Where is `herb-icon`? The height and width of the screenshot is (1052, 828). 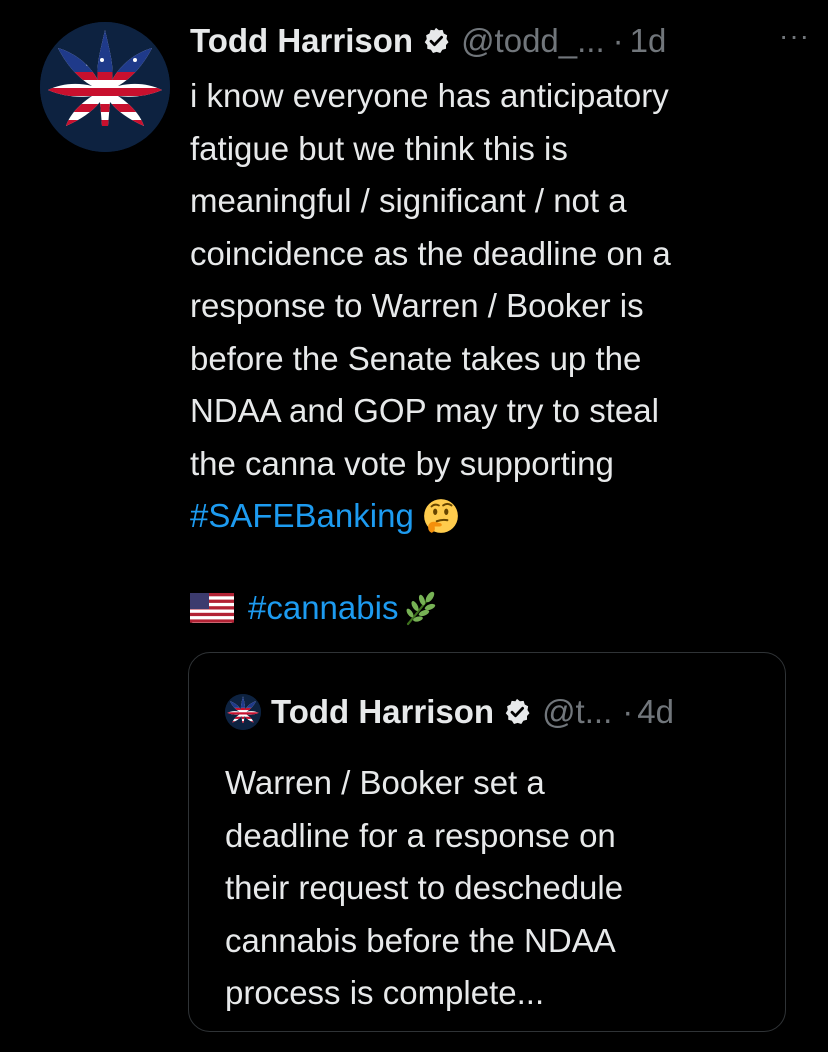
herb-icon is located at coordinates (421, 608).